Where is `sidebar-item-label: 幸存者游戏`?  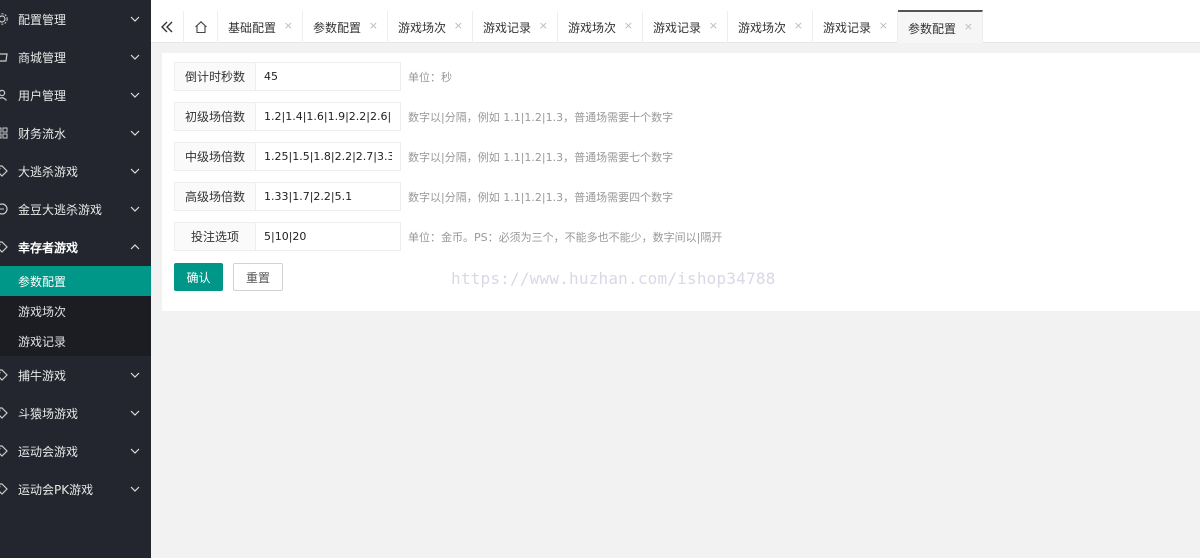 sidebar-item-label: 幸存者游戏 is located at coordinates (48, 247).